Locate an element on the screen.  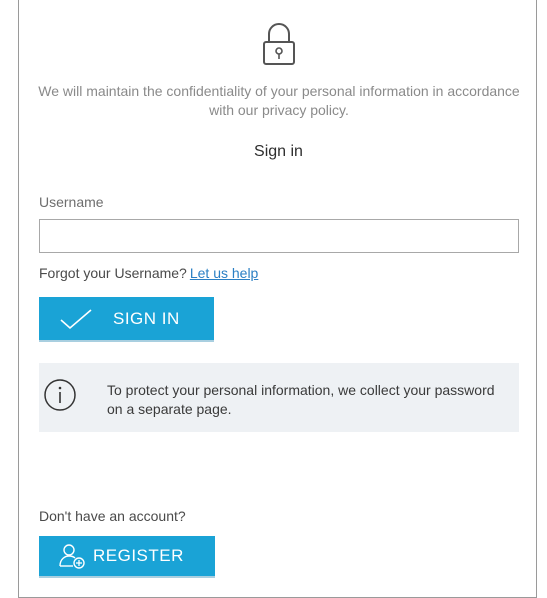
username-input is located at coordinates (279, 236).